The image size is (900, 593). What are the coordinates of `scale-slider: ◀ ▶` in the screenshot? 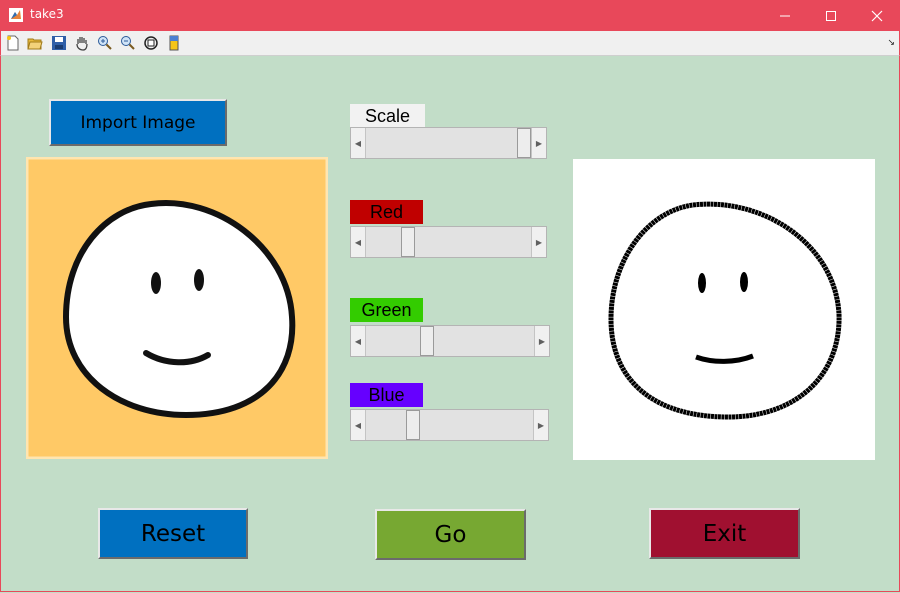 It's located at (448, 143).